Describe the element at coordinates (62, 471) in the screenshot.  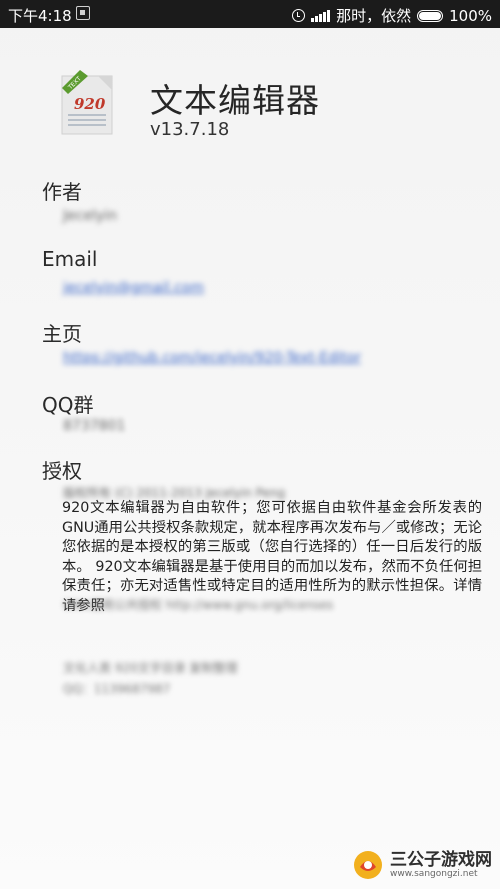
I see `license-label: 授权` at that location.